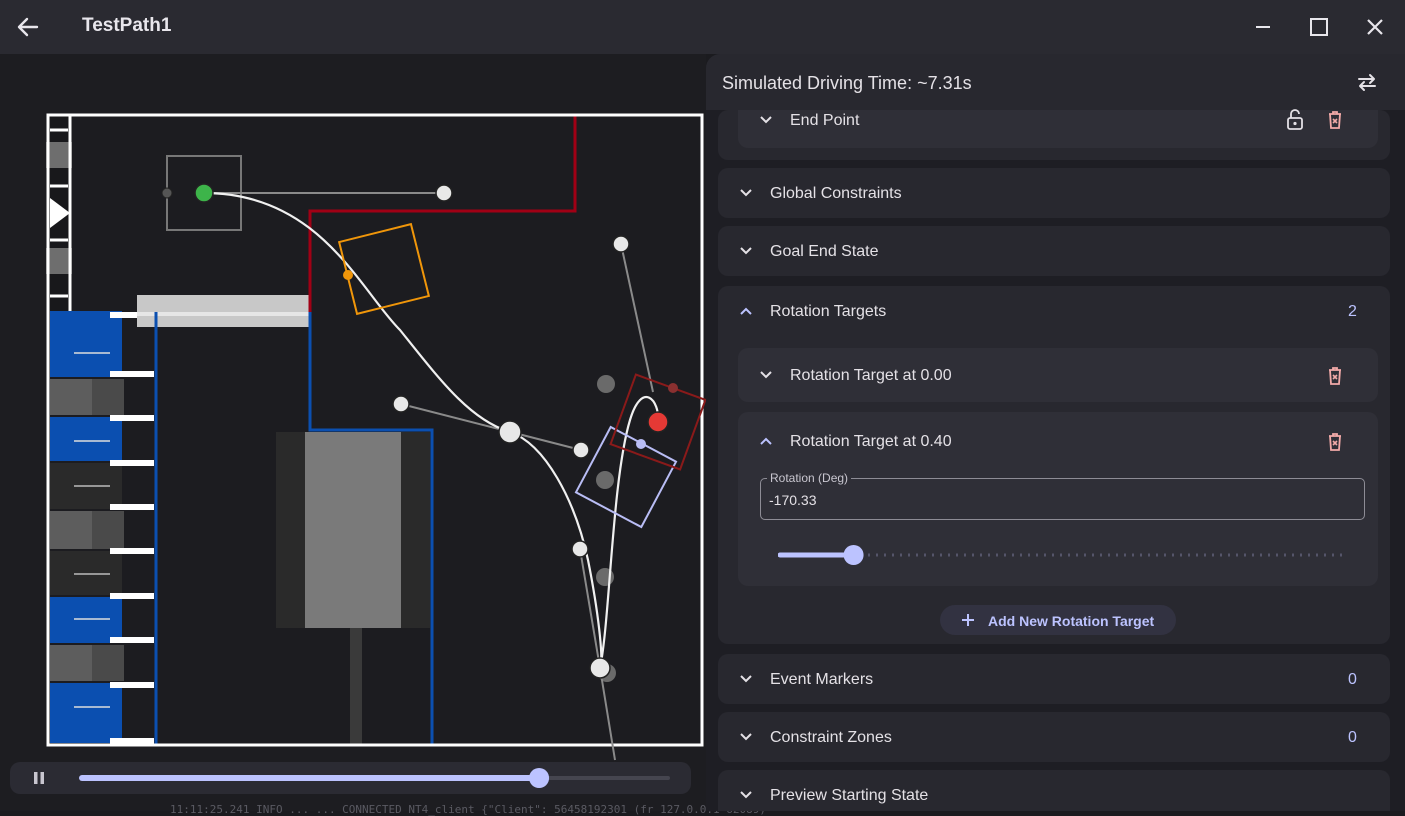  Describe the element at coordinates (1367, 82) in the screenshot. I see `swap-icon` at that location.